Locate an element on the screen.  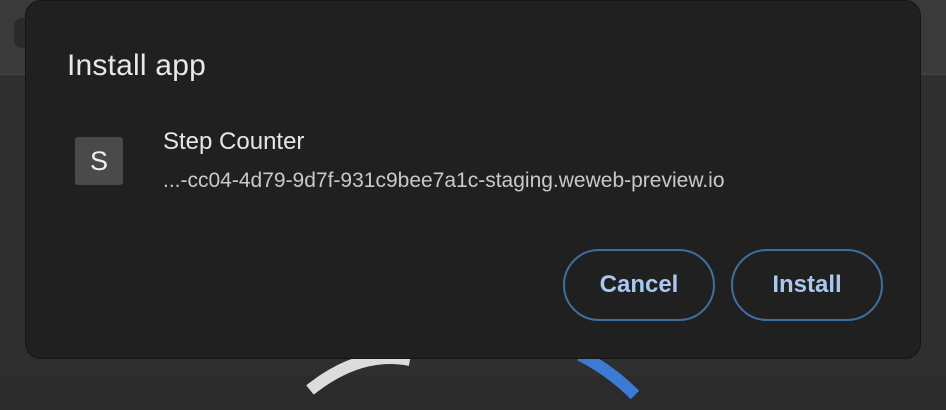
install-button: Install is located at coordinates (807, 285).